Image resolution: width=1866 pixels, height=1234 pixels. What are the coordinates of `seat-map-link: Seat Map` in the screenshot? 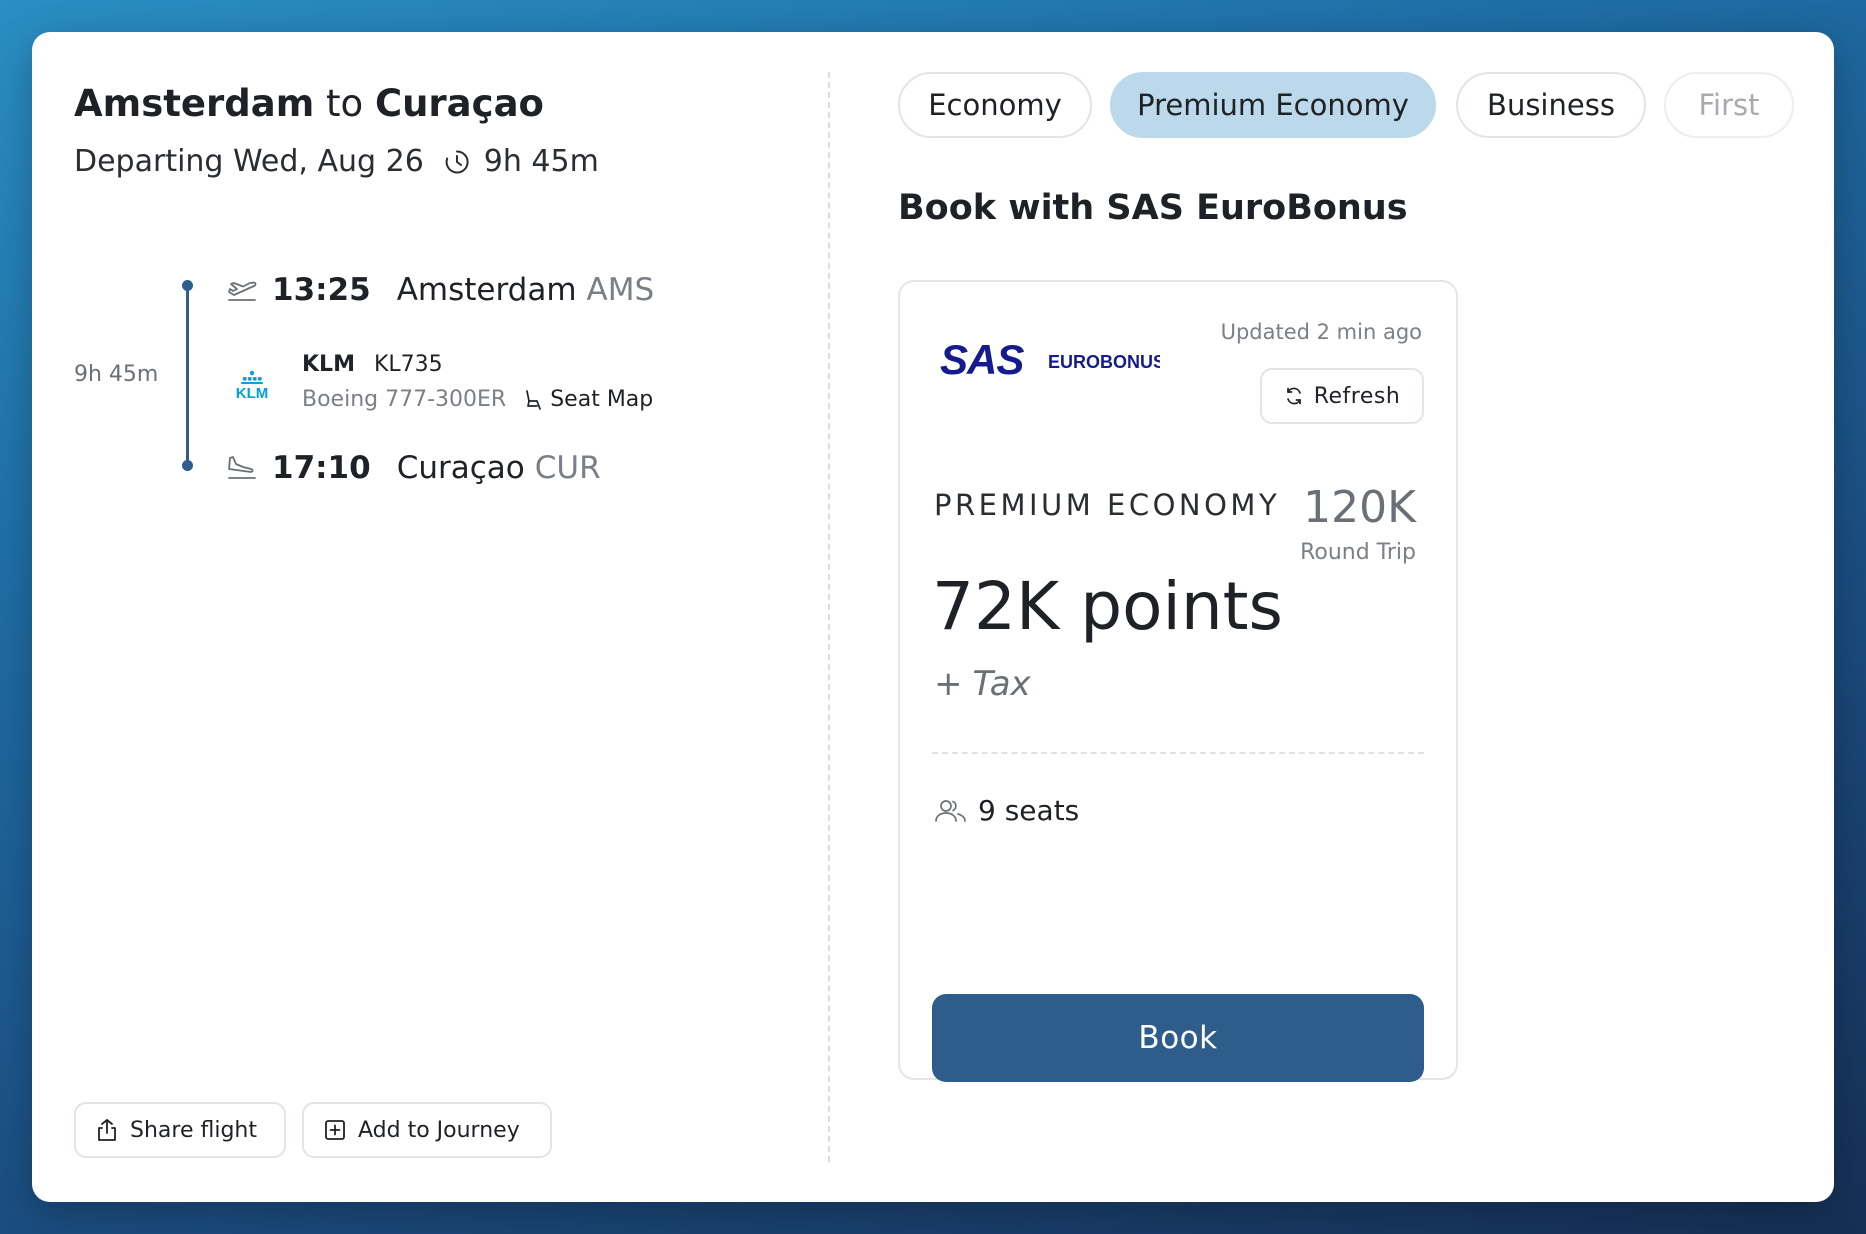 It's located at (588, 399).